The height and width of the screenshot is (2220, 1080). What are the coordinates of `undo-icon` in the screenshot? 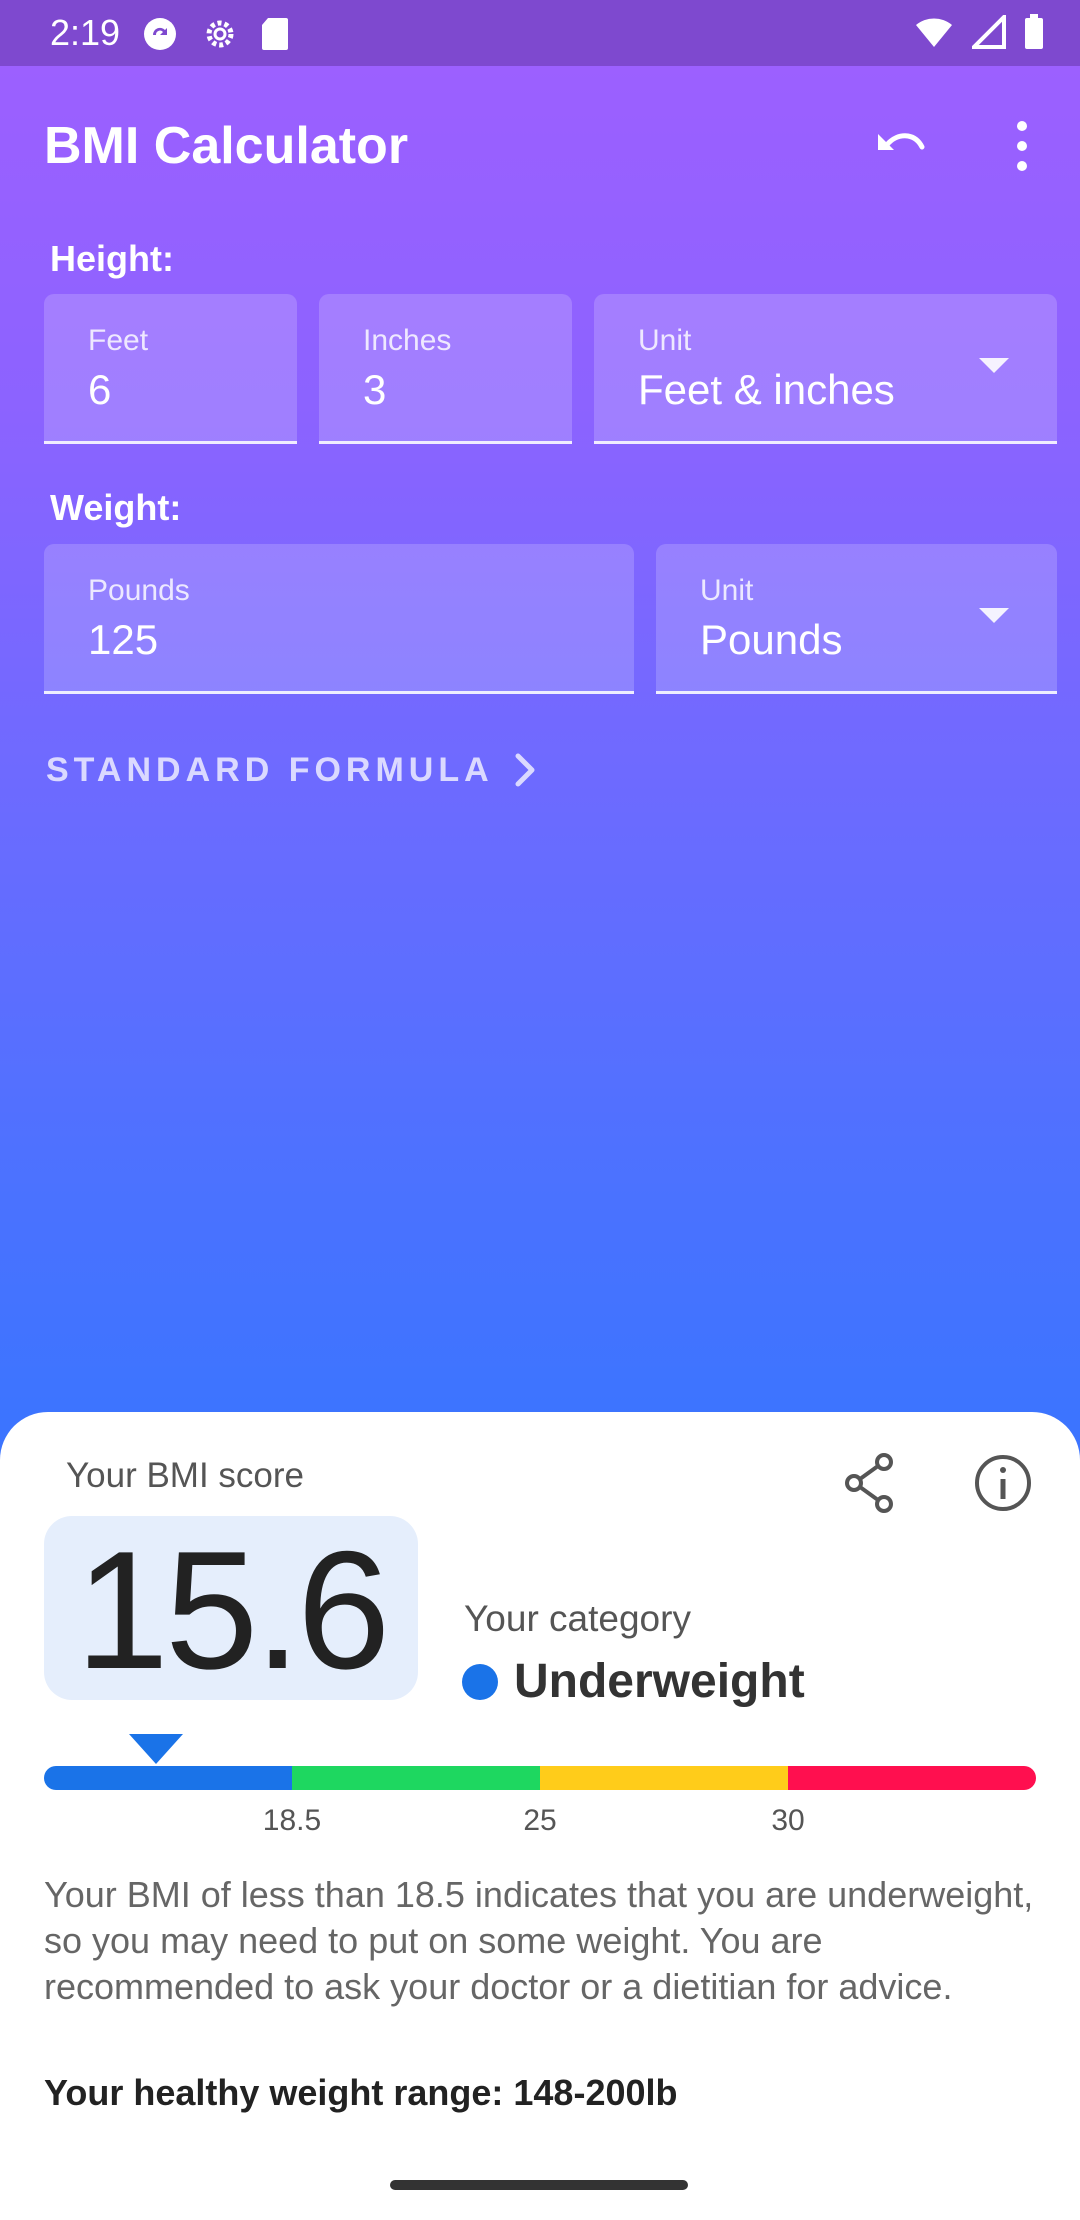 It's located at (901, 141).